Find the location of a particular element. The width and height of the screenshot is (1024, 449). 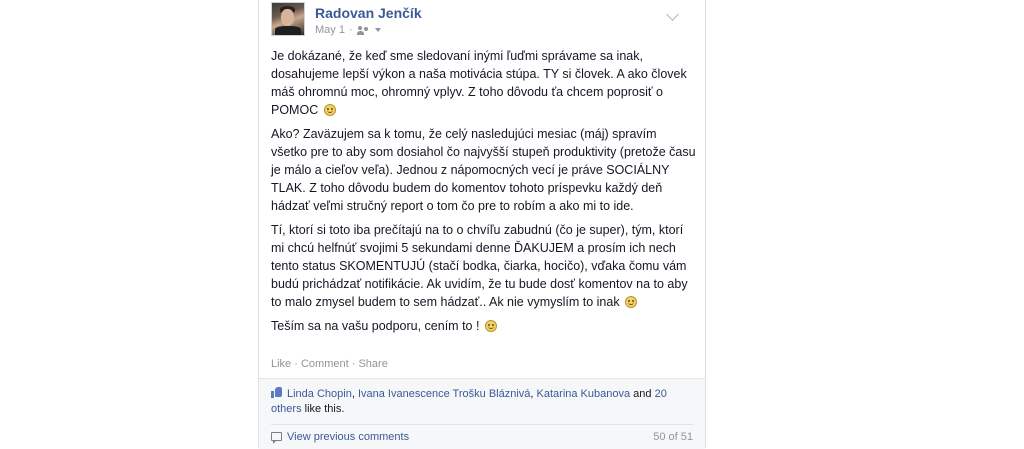

avatar-face is located at coordinates (287, 17).